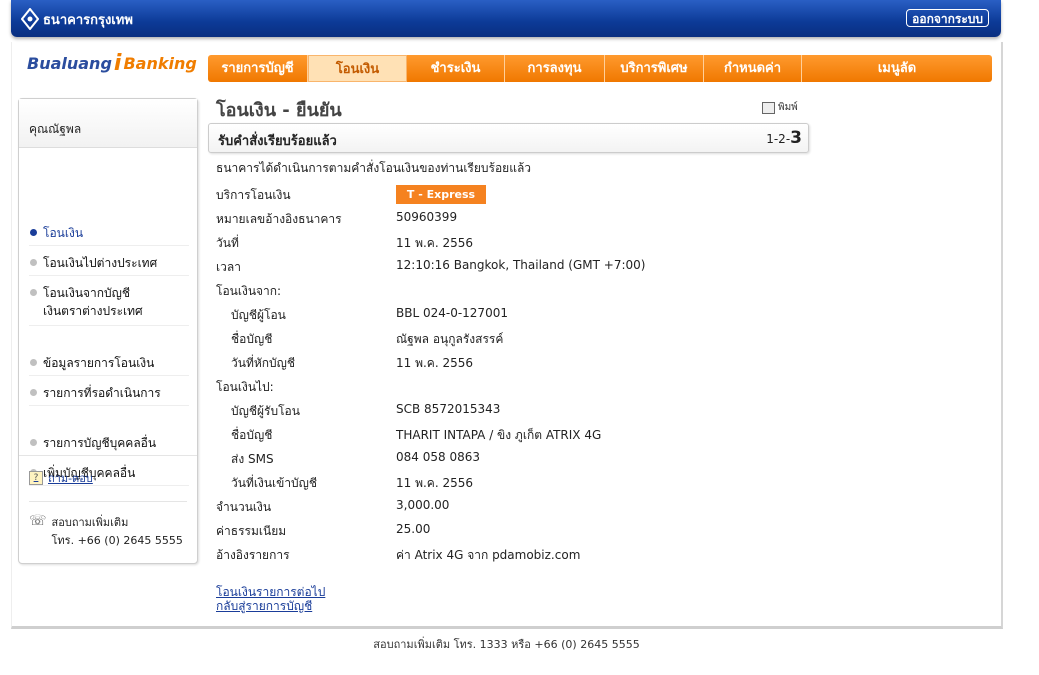 The image size is (1039, 675). I want to click on bank-emblem-icon, so click(30, 19).